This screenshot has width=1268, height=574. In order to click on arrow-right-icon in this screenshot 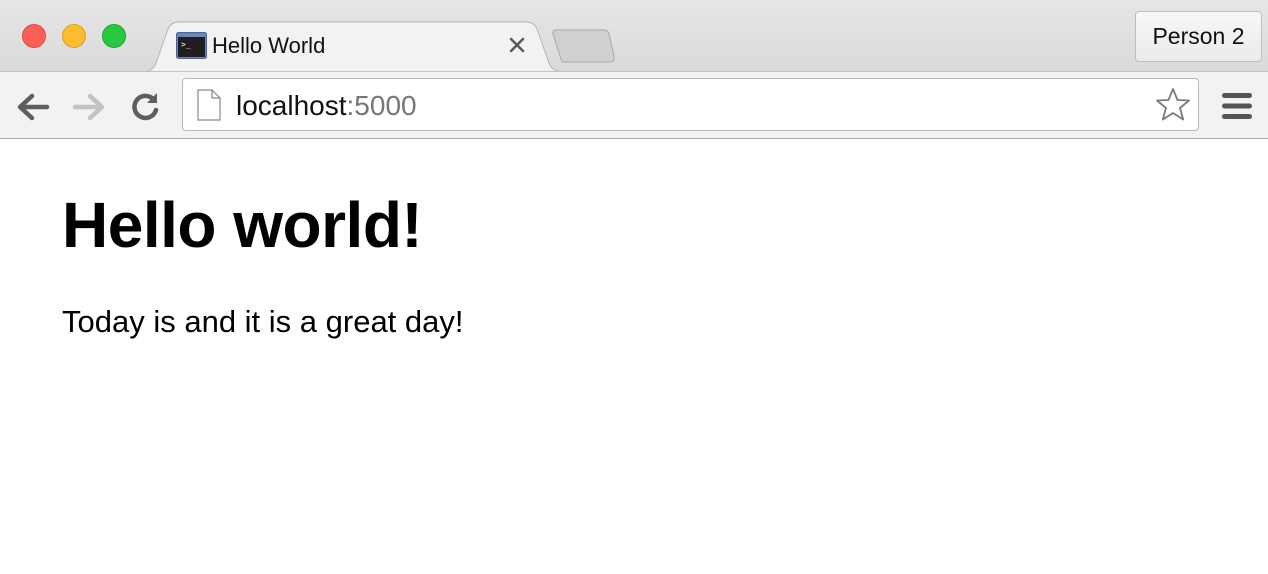, I will do `click(88, 107)`.